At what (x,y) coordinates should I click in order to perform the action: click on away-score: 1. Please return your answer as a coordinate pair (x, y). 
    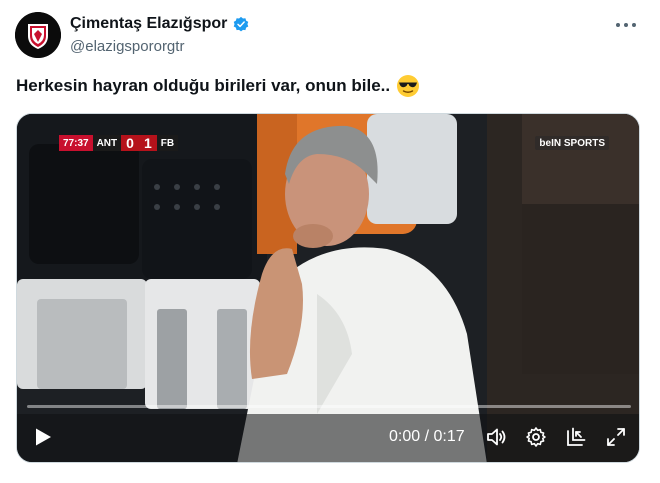
    Looking at the image, I should click on (147, 143).